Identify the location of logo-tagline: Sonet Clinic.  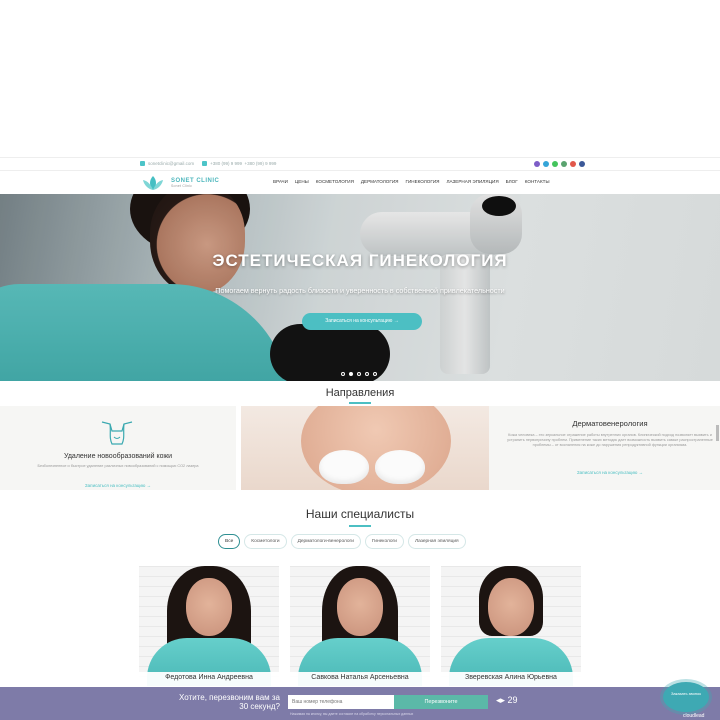
(182, 185).